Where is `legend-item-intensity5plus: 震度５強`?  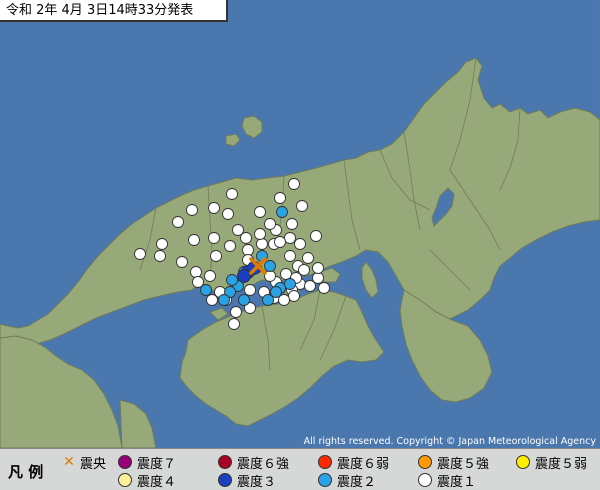 legend-item-intensity5plus: 震度５強 is located at coordinates (454, 462).